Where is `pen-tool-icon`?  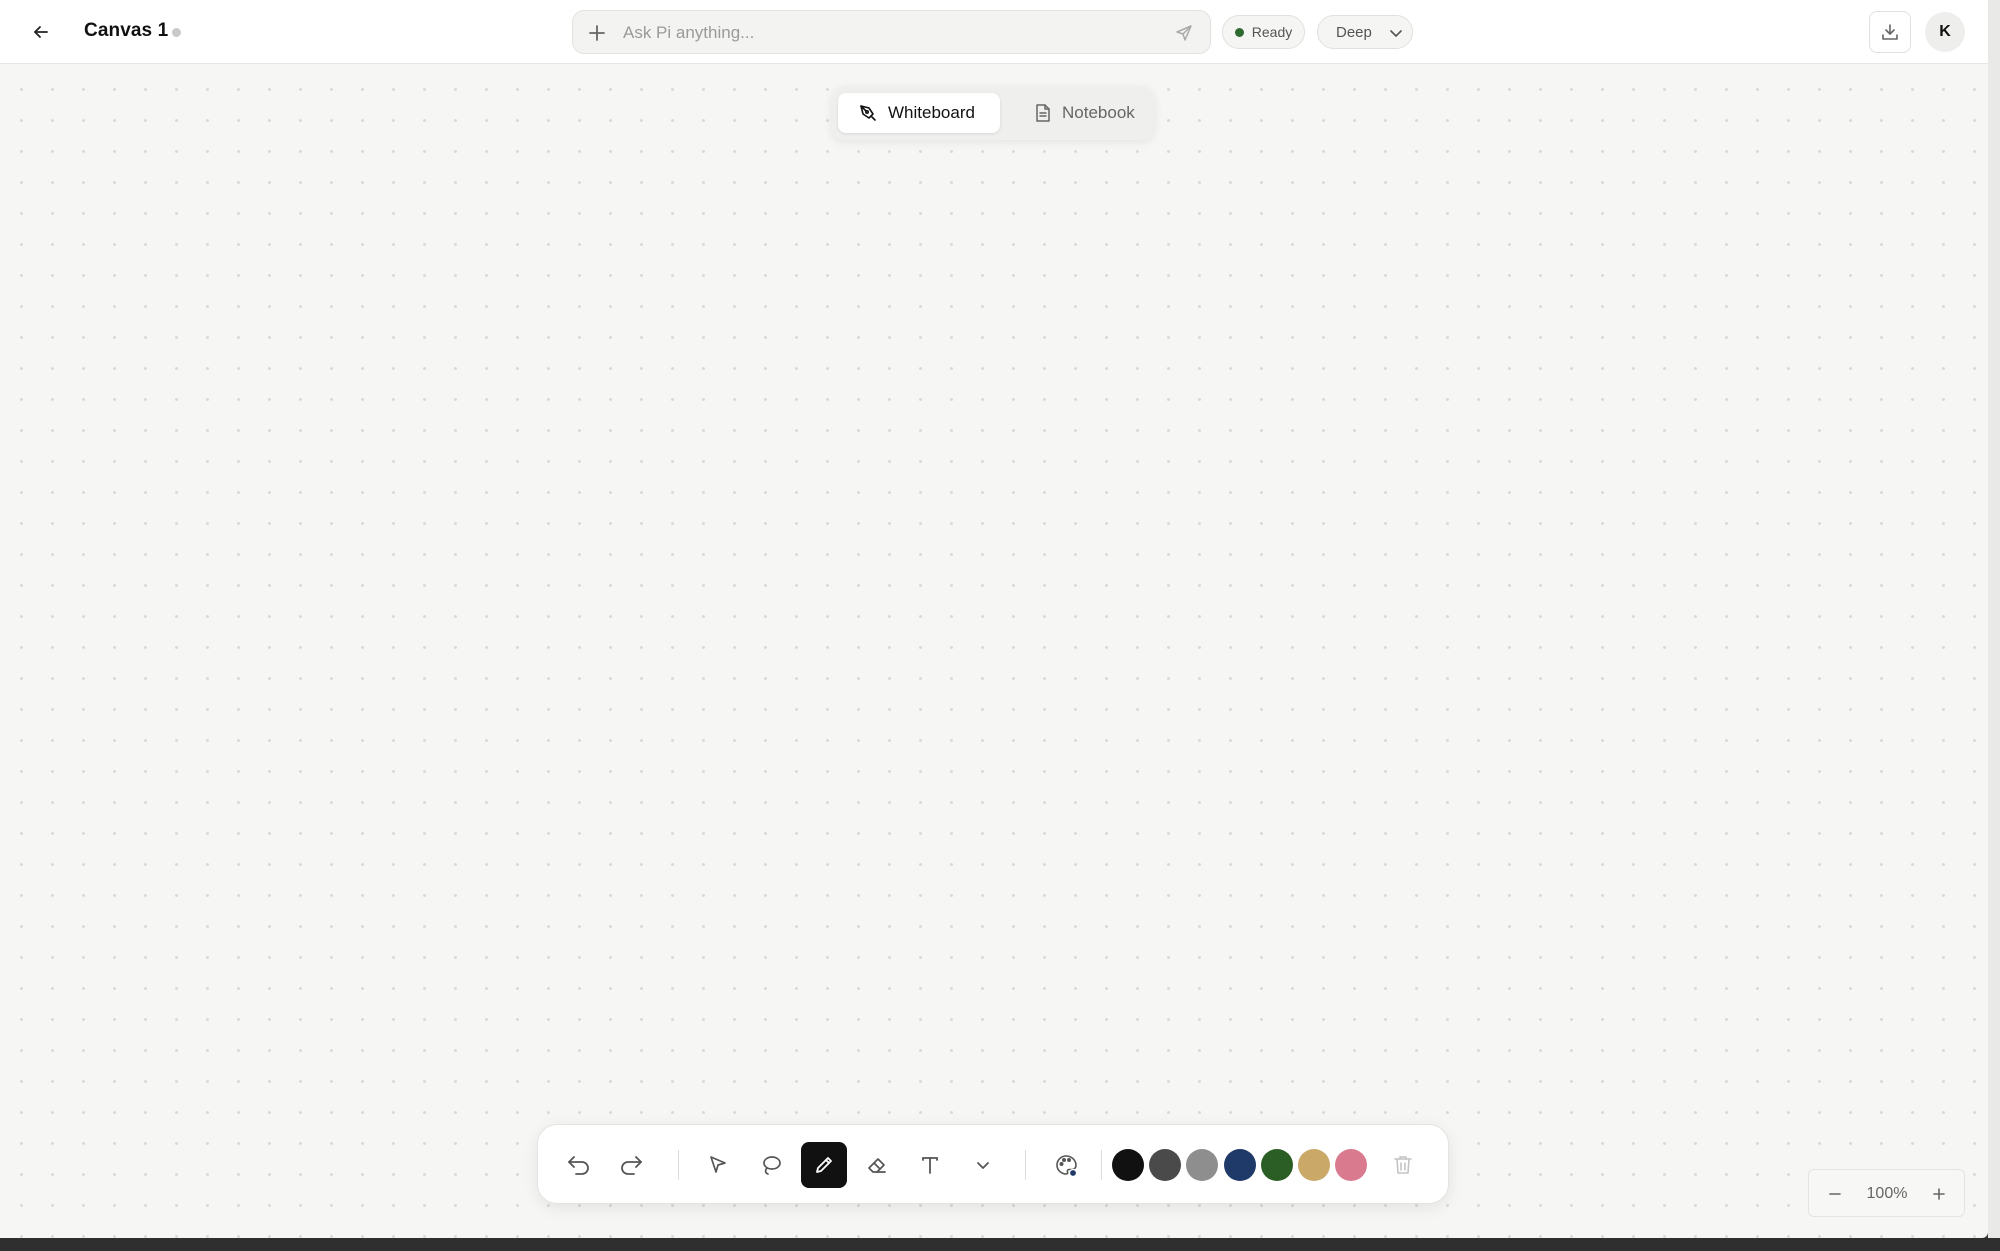 pen-tool-icon is located at coordinates (868, 113).